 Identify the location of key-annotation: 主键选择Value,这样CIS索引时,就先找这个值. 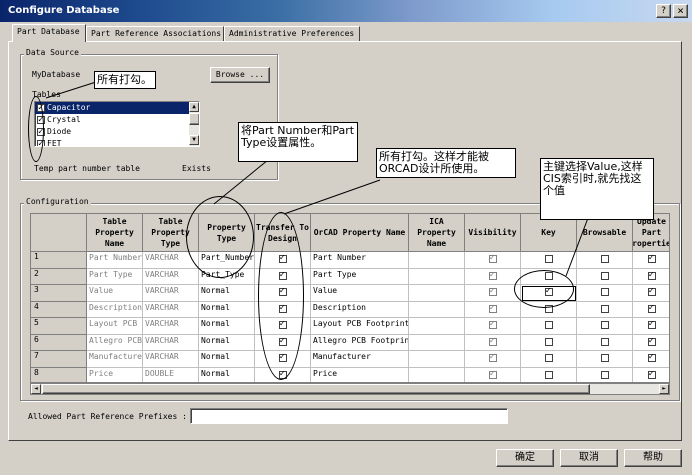
(597, 189).